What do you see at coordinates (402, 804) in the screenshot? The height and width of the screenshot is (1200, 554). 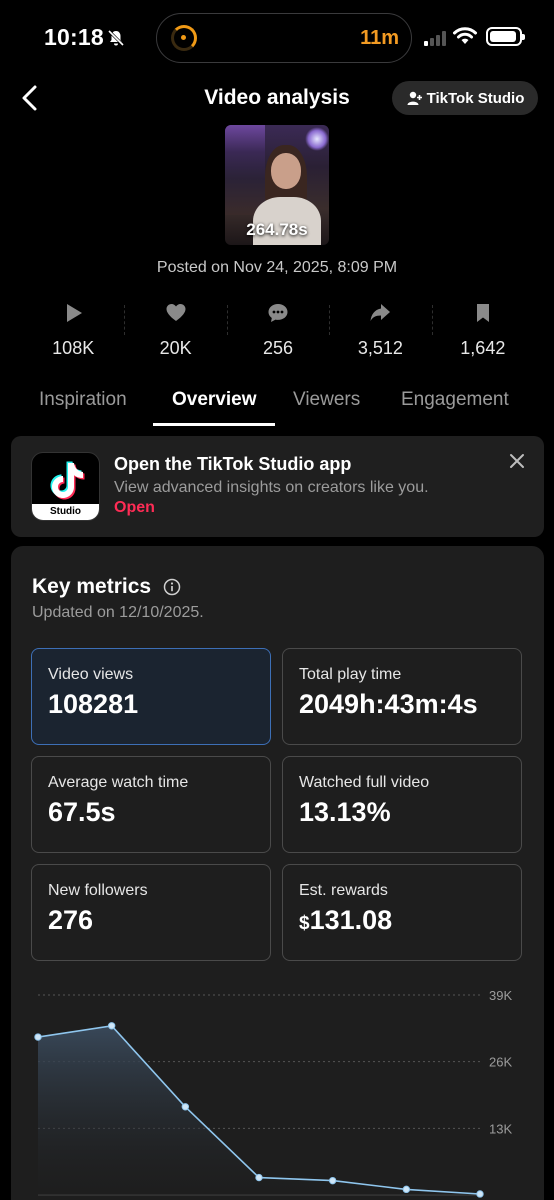 I see `metric-watched-full-video: Watched full video 13.13%` at bounding box center [402, 804].